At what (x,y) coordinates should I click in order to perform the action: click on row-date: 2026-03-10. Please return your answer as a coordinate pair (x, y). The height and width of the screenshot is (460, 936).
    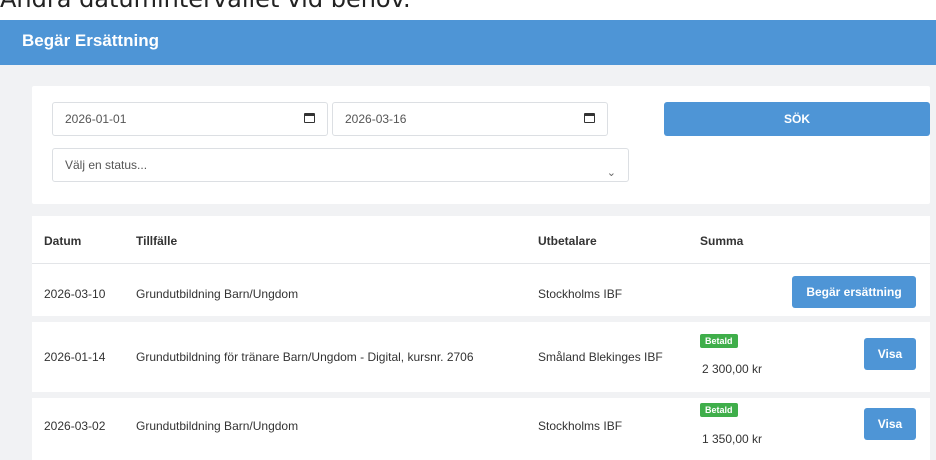
    Looking at the image, I should click on (75, 294).